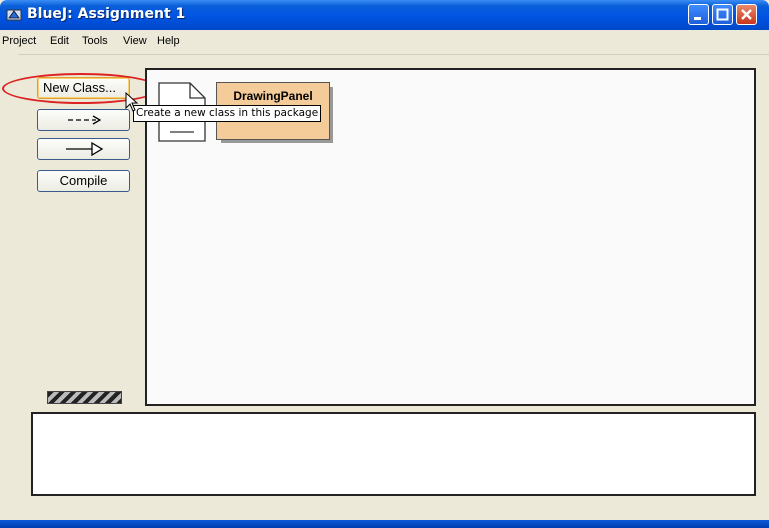  I want to click on menu-bar: Project Edit Tools View Help, so click(384, 42).